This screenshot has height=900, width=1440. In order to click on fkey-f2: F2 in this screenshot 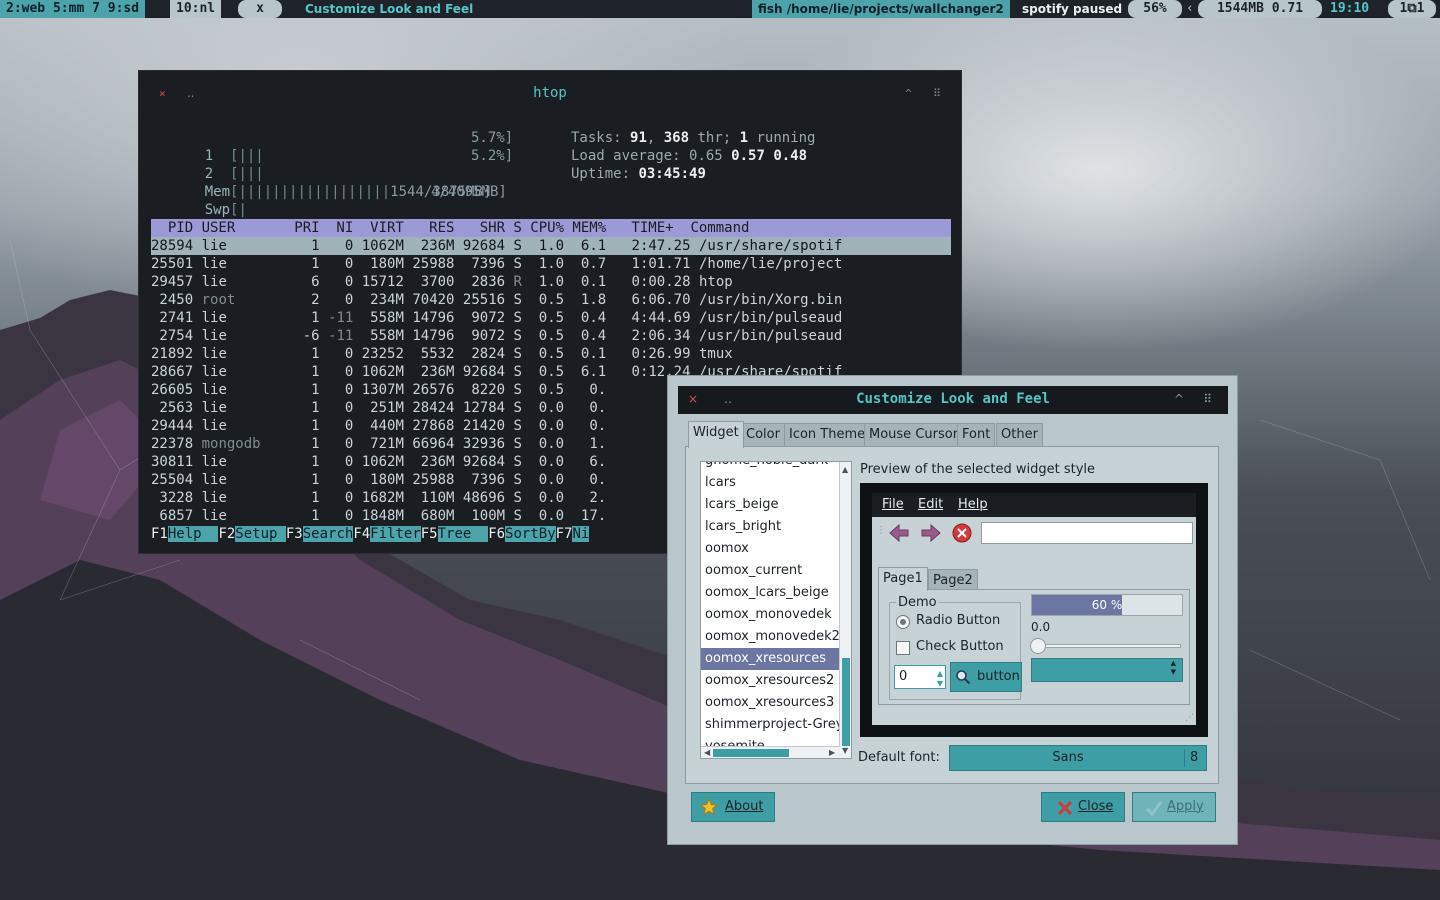, I will do `click(226, 534)`.